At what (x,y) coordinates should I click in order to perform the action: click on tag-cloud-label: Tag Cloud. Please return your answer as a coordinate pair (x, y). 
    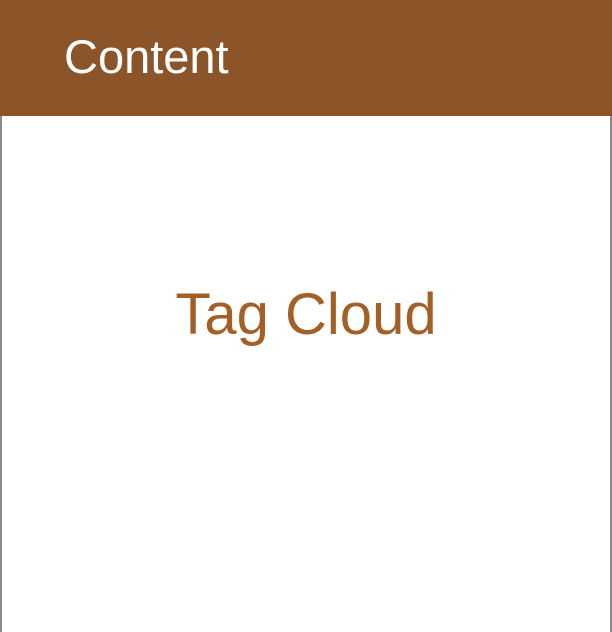
    Looking at the image, I should click on (306, 314).